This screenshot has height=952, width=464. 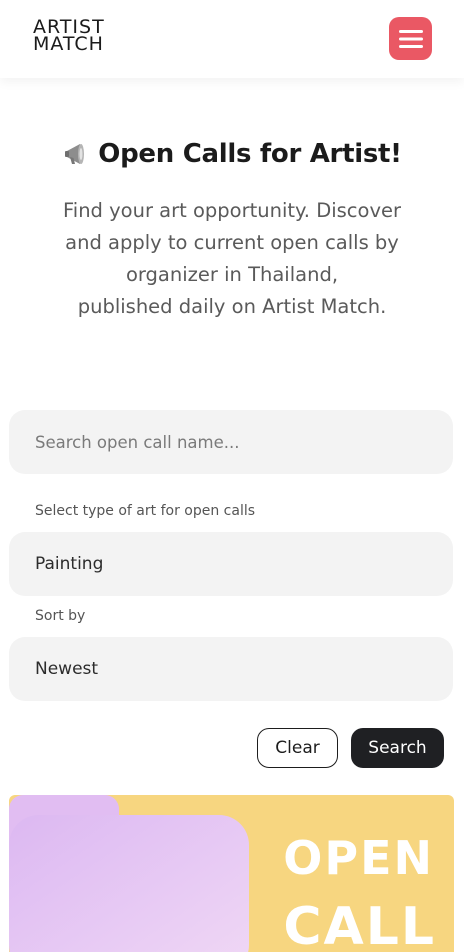 What do you see at coordinates (232, 39) in the screenshot?
I see `top-header: ARTIST MATCH` at bounding box center [232, 39].